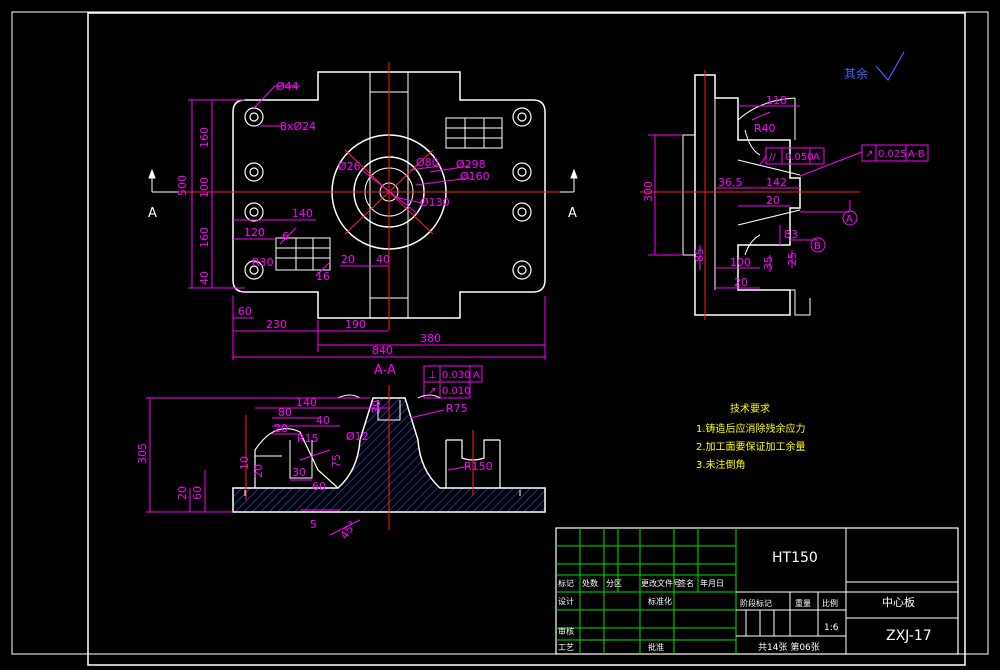 The width and height of the screenshot is (1000, 670). I want to click on tech-item: 1.铸造后应消除残余应力, so click(751, 428).